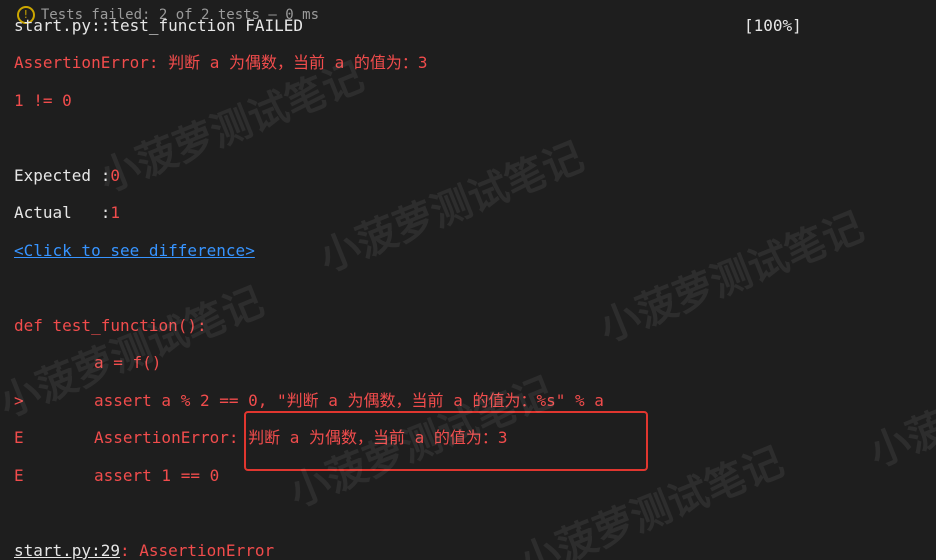 The image size is (936, 560). What do you see at coordinates (157, 475) in the screenshot?
I see `assert-line-text: assert 1 == 0` at bounding box center [157, 475].